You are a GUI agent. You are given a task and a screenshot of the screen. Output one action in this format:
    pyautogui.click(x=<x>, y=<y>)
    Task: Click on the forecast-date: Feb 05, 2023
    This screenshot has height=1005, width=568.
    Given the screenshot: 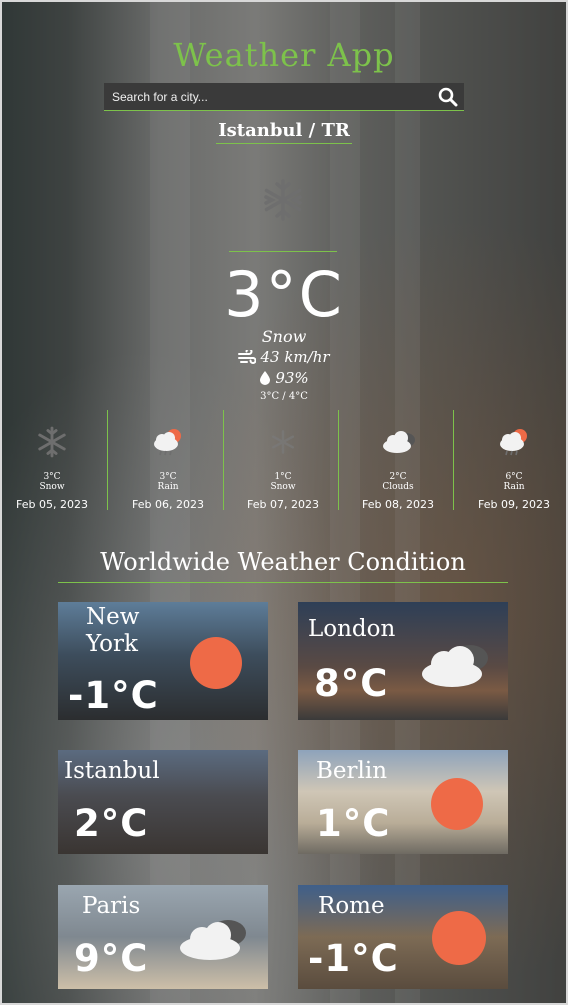 What is the action you would take?
    pyautogui.click(x=52, y=504)
    